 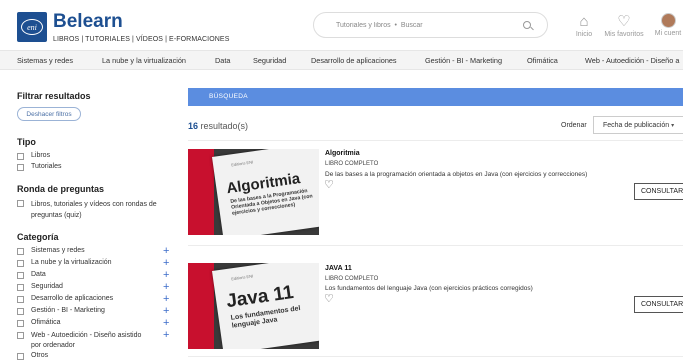 I want to click on category-ofimatica: Ofimática, so click(x=39, y=323).